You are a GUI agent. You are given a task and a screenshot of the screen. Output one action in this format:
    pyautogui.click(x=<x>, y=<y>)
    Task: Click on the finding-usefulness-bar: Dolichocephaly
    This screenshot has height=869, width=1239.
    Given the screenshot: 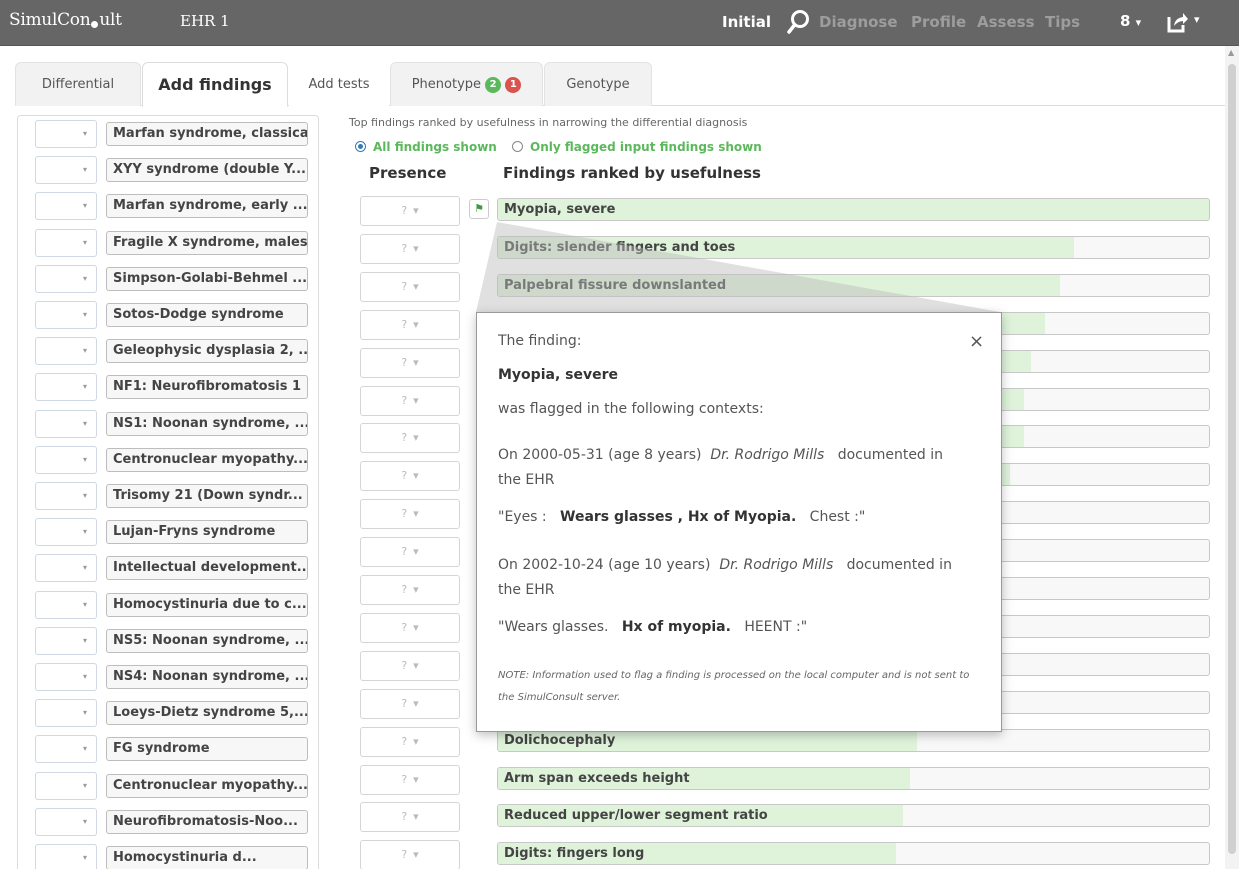 What is the action you would take?
    pyautogui.click(x=853, y=740)
    